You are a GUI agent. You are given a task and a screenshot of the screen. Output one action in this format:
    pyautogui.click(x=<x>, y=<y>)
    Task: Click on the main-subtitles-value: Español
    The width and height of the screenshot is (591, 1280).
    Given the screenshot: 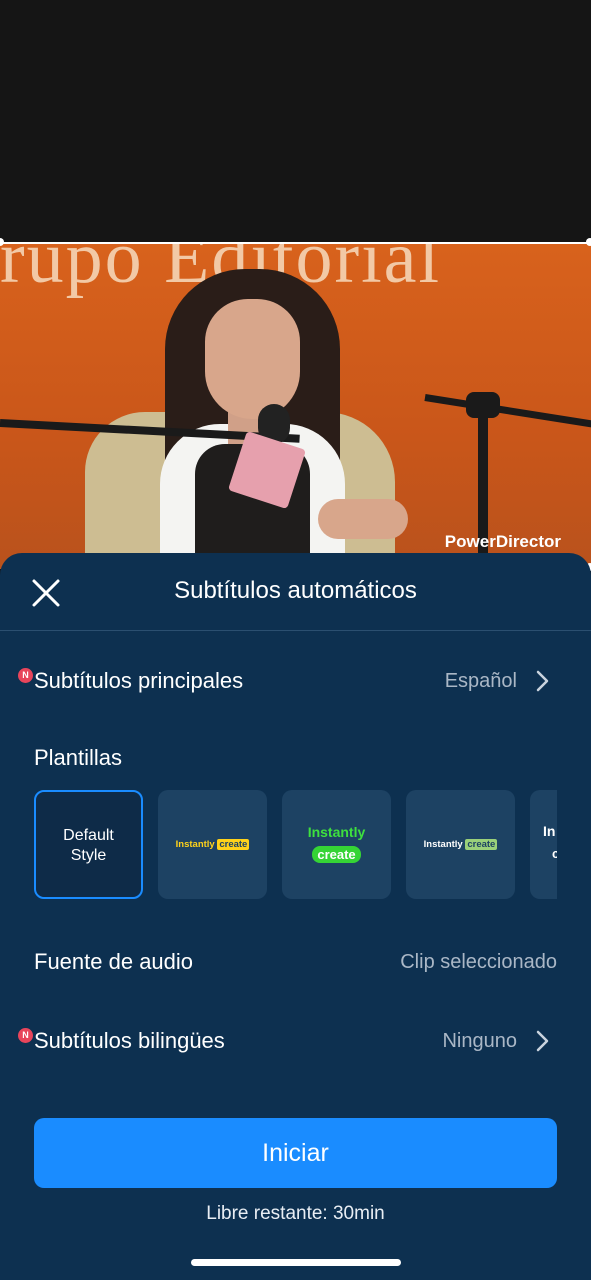 What is the action you would take?
    pyautogui.click(x=480, y=681)
    